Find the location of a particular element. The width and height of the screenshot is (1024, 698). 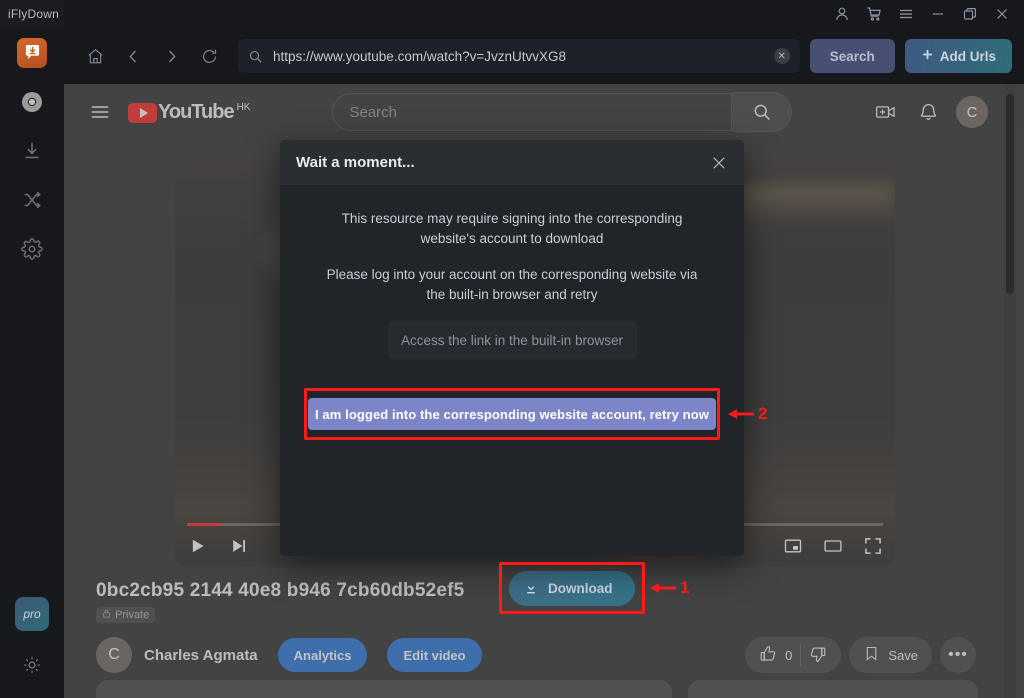

sidebar-item-settings is located at coordinates (32, 248).